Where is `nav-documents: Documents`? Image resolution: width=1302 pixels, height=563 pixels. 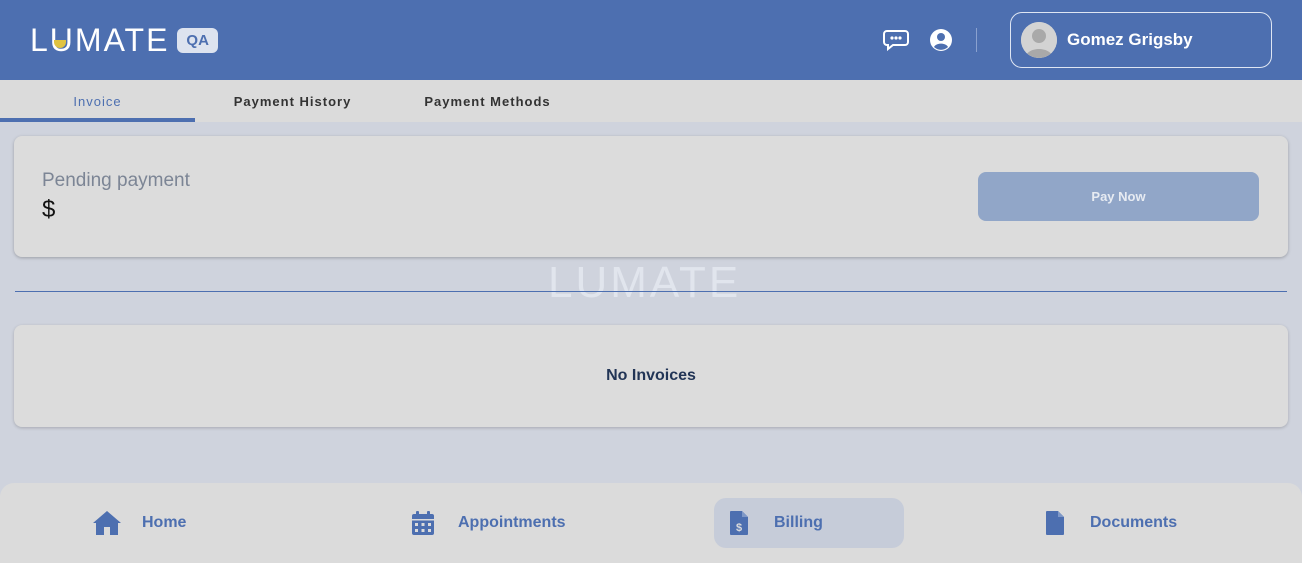
nav-documents: Documents is located at coordinates (1135, 523).